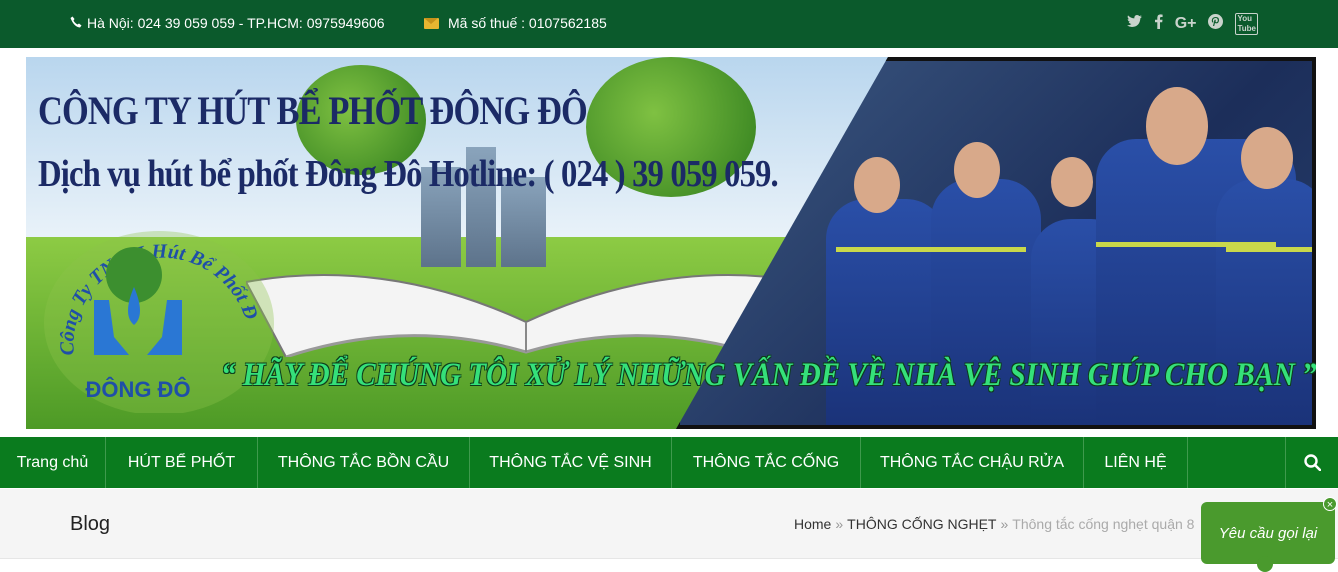 The width and height of the screenshot is (1338, 572). What do you see at coordinates (313, 110) in the screenshot?
I see `banner-company-name: CÔNG TY HÚT BỂ PHỐT ĐÔNG ĐÔ` at bounding box center [313, 110].